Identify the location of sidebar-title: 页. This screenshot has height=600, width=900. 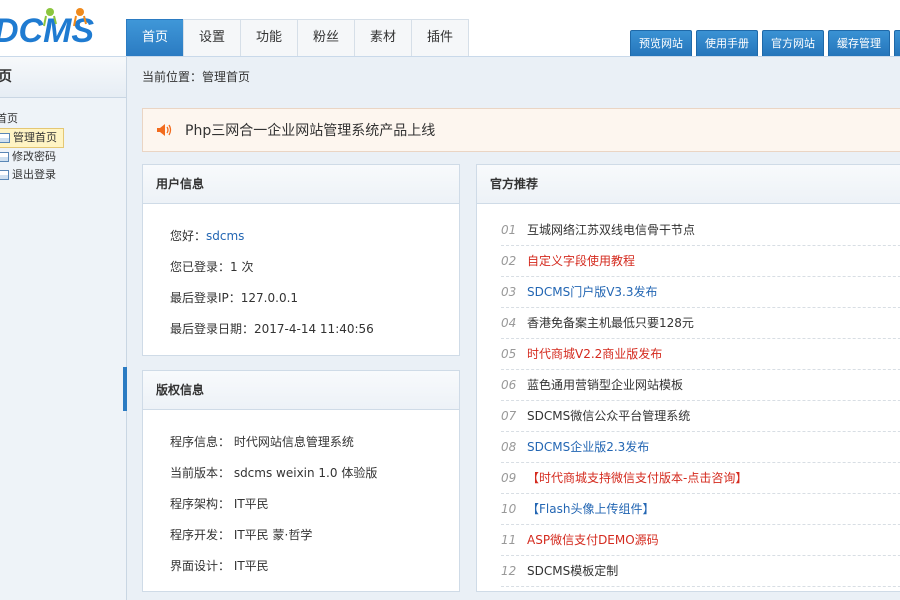
(63, 77).